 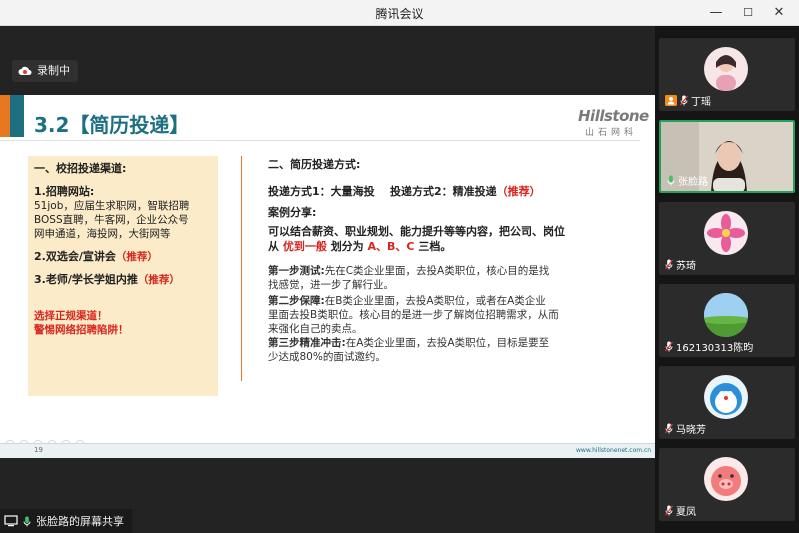 I want to click on slide-accent-bar, so click(x=13, y=116).